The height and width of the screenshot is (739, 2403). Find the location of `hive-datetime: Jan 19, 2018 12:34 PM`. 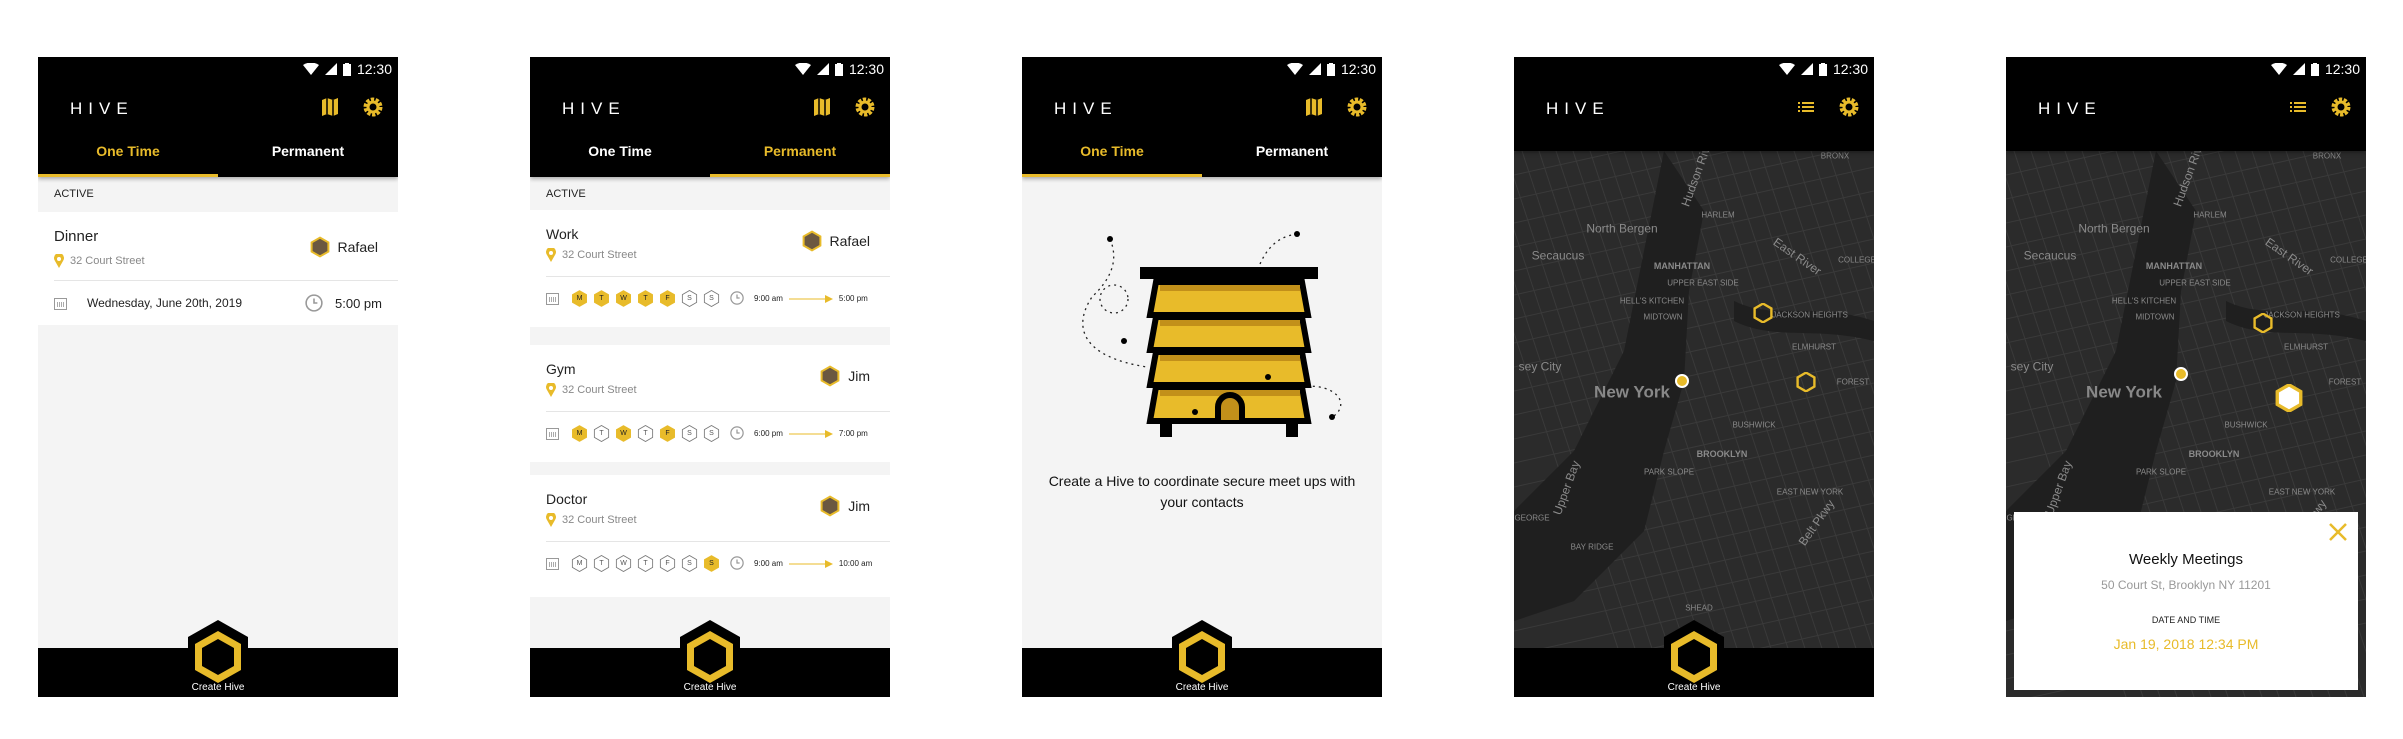

hive-datetime: Jan 19, 2018 12:34 PM is located at coordinates (2186, 644).